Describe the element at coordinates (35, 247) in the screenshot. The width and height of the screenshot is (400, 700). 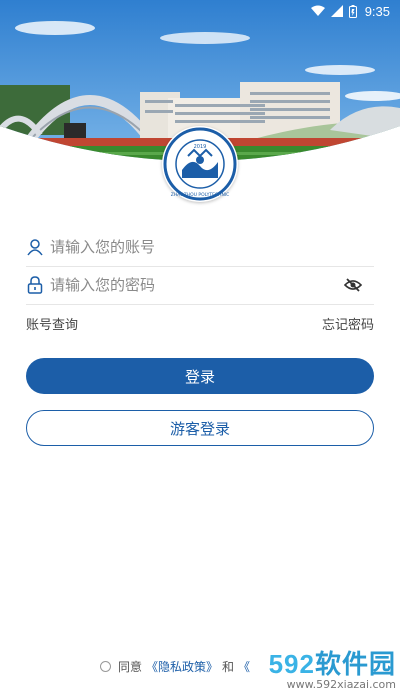
I see `user-icon` at that location.